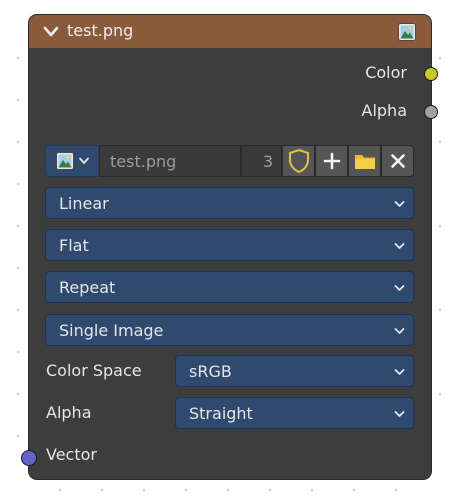  Describe the element at coordinates (294, 413) in the screenshot. I see `alpha-mode-dropdown: Straight` at that location.